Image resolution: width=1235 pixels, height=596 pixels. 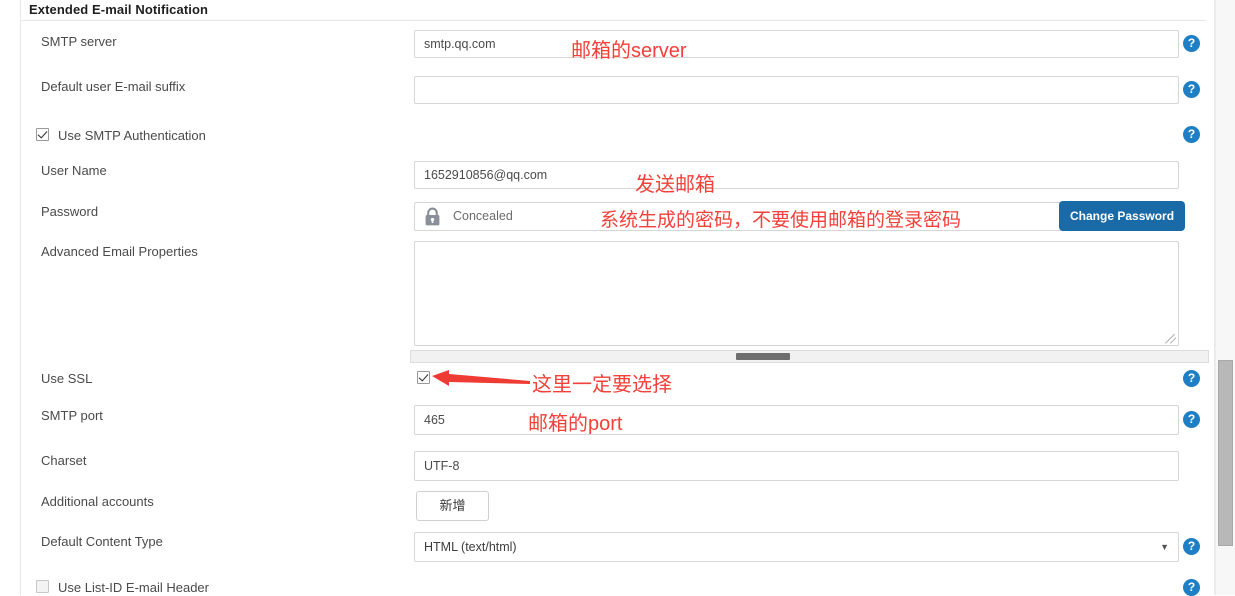 What do you see at coordinates (763, 356) in the screenshot?
I see `horizontal-scrollbar-thumb` at bounding box center [763, 356].